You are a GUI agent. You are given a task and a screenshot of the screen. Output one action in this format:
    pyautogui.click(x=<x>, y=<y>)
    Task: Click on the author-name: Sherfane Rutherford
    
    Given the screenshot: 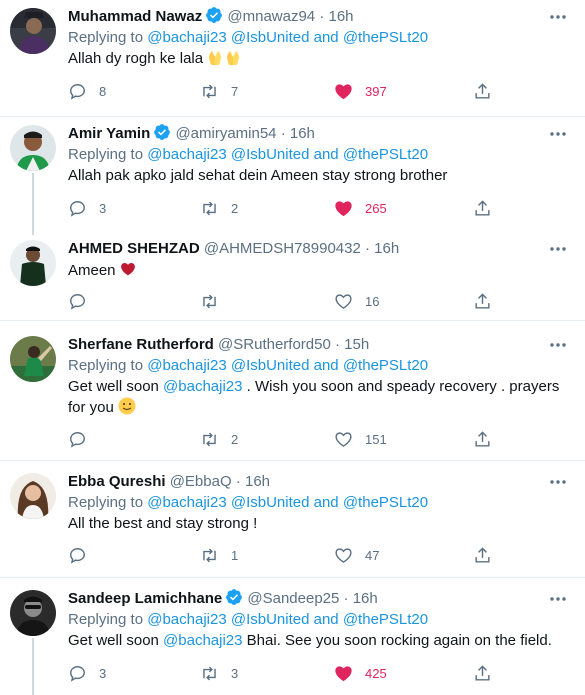 What is the action you would take?
    pyautogui.click(x=141, y=344)
    